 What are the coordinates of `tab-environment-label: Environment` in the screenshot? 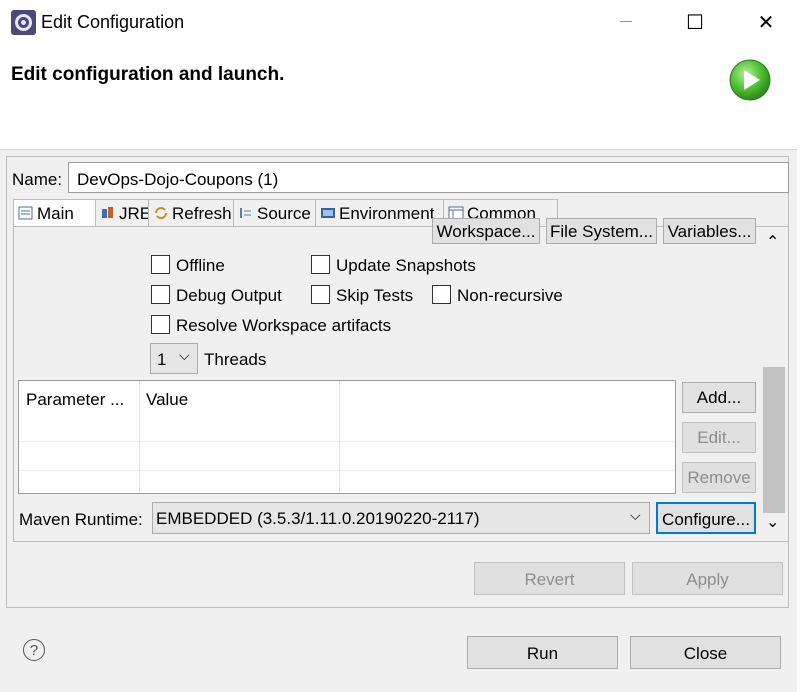 It's located at (387, 213).